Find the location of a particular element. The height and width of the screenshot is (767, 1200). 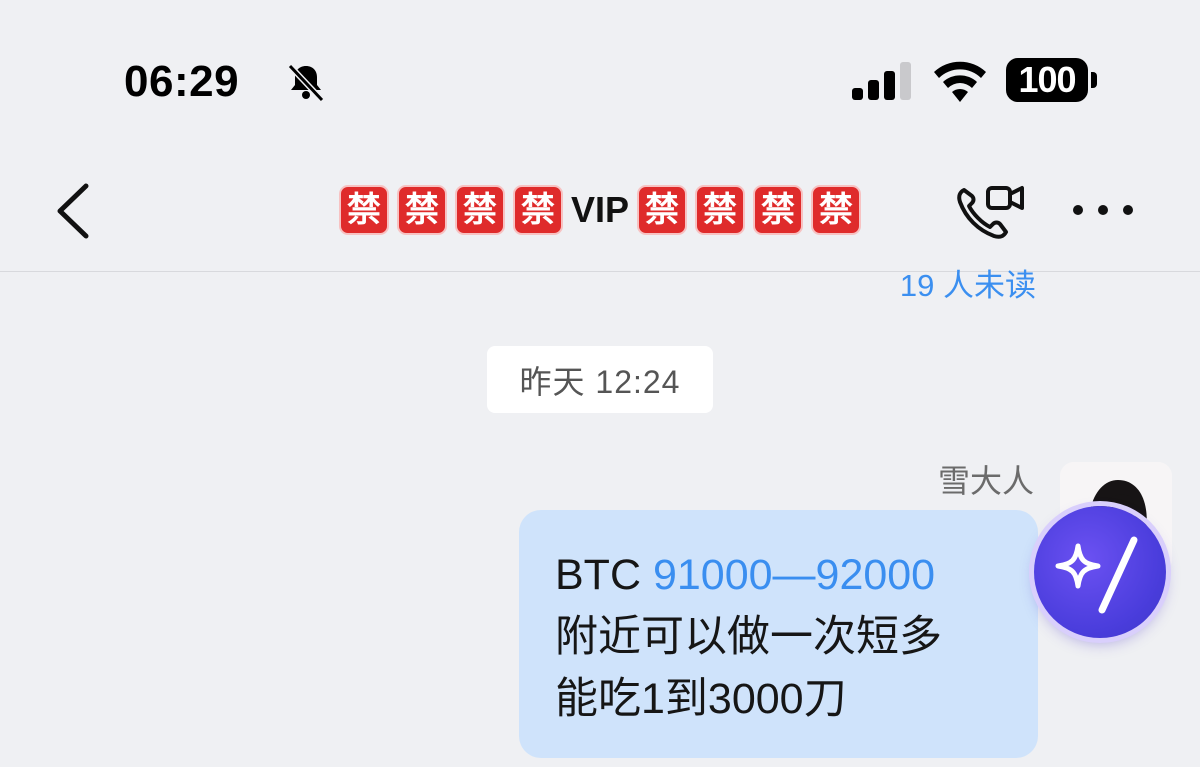

ai-sparkle-wand-icon is located at coordinates (1096, 575).